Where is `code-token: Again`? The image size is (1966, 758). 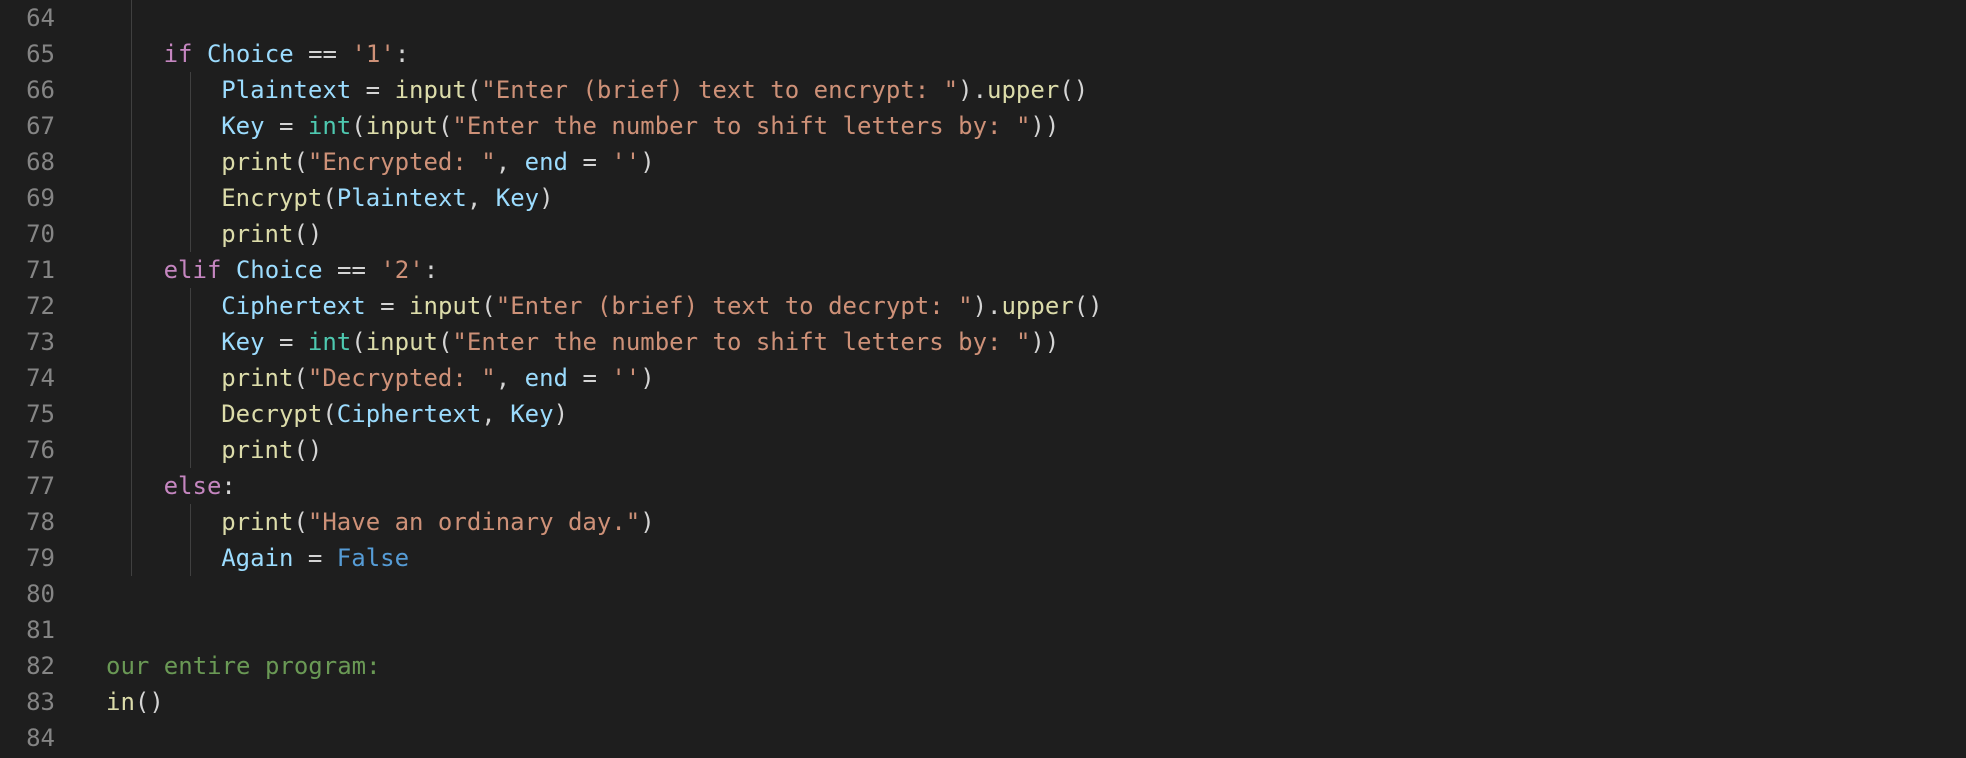
code-token: Again is located at coordinates (257, 558).